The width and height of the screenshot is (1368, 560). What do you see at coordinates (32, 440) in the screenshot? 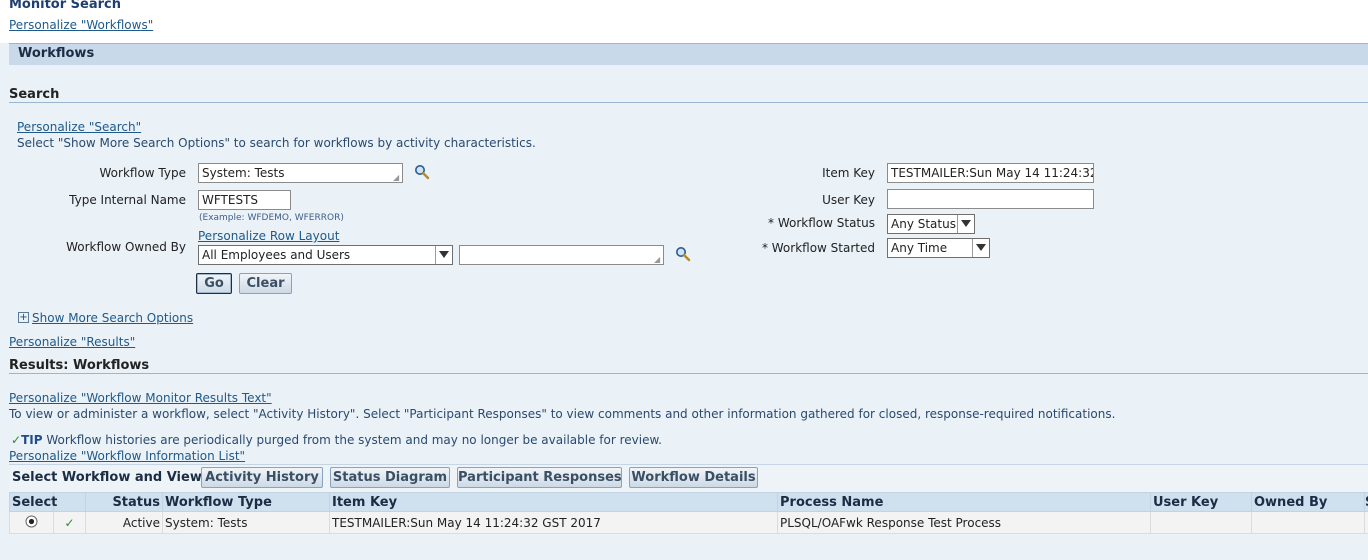
I see `tip-label: TIP` at bounding box center [32, 440].